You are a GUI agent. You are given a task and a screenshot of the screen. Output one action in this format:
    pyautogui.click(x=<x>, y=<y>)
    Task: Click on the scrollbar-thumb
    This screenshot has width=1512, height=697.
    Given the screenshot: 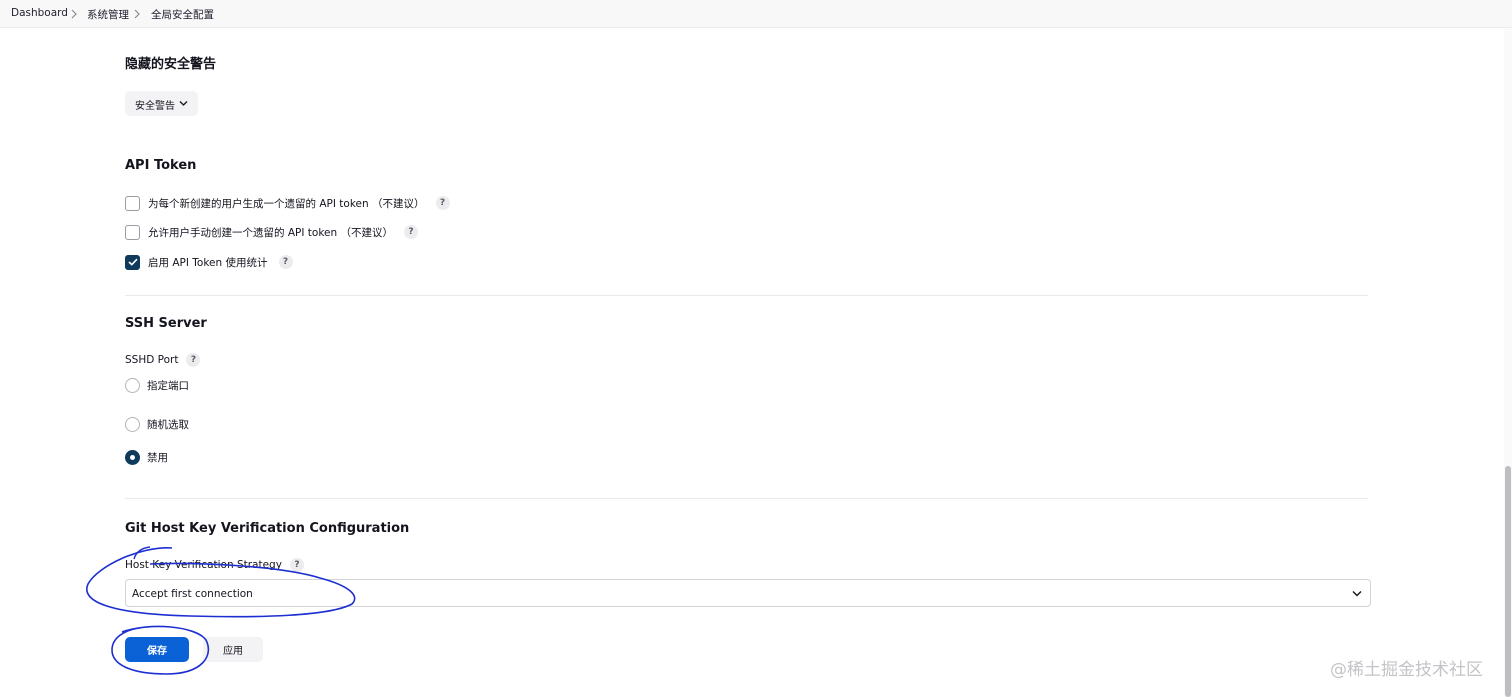 What is the action you would take?
    pyautogui.click(x=1508, y=581)
    